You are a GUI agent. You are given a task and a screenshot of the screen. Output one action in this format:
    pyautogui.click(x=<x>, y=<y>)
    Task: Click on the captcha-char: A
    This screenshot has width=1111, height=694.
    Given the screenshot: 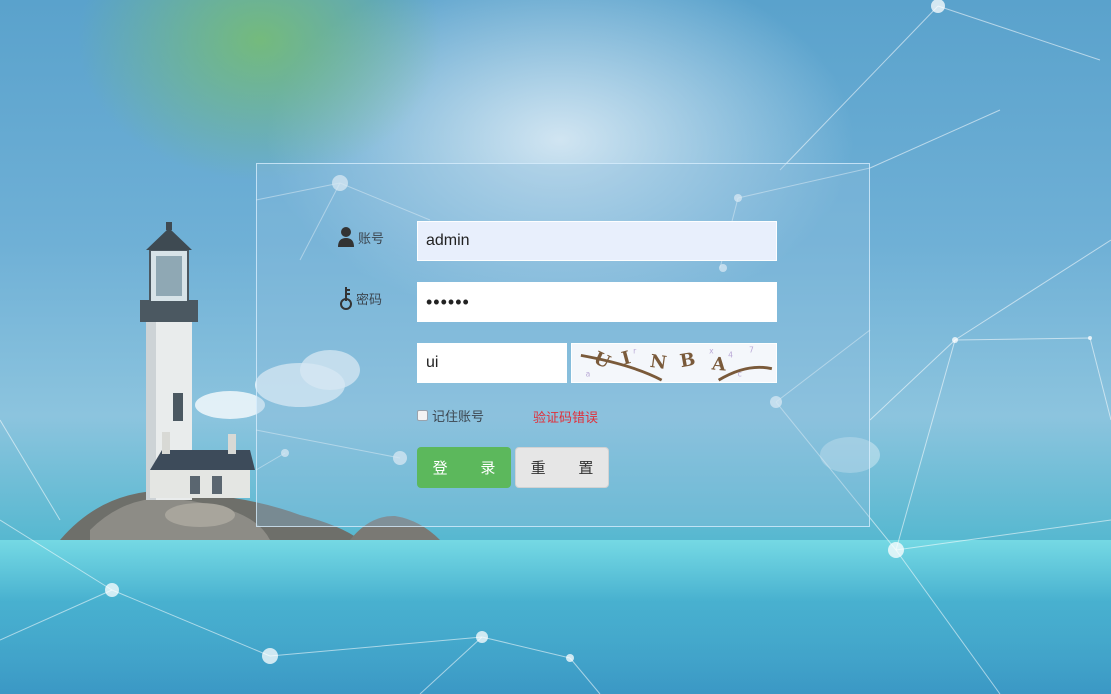 What is the action you would take?
    pyautogui.click(x=719, y=364)
    